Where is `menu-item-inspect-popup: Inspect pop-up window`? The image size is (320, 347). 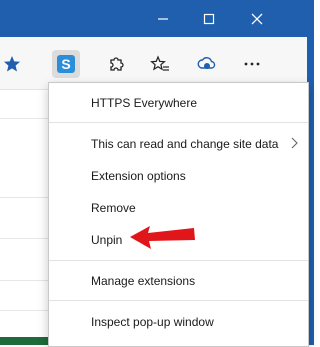
menu-item-inspect-popup: Inspect pop-up window is located at coordinates (178, 322).